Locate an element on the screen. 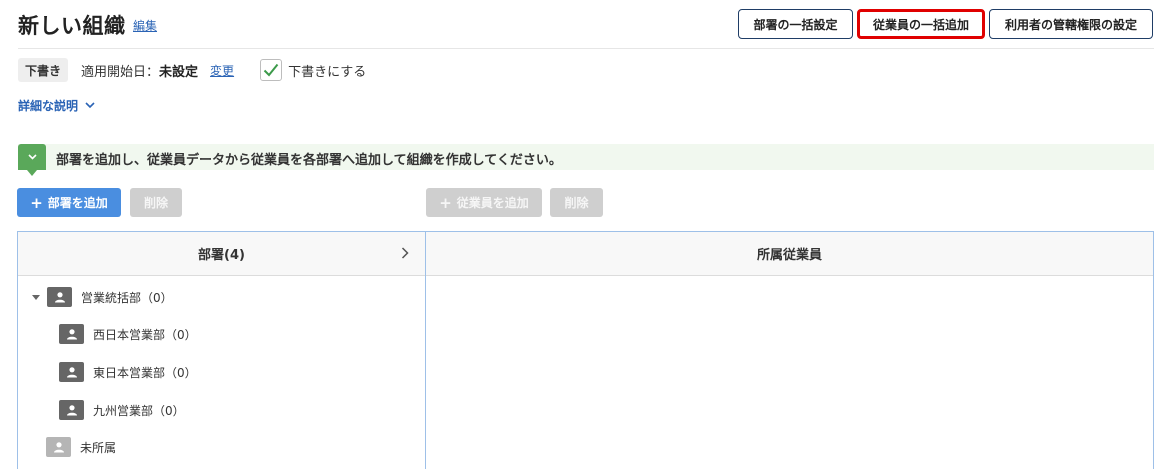 The image size is (1172, 469). edit-title-link: 編集 is located at coordinates (145, 25).